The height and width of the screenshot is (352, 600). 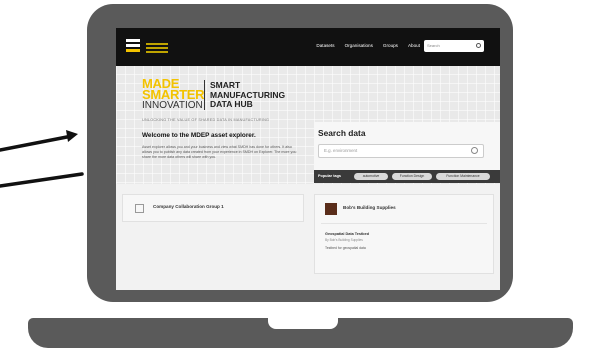 What do you see at coordinates (325, 45) in the screenshot?
I see `nav-link-datasets: Datasets` at bounding box center [325, 45].